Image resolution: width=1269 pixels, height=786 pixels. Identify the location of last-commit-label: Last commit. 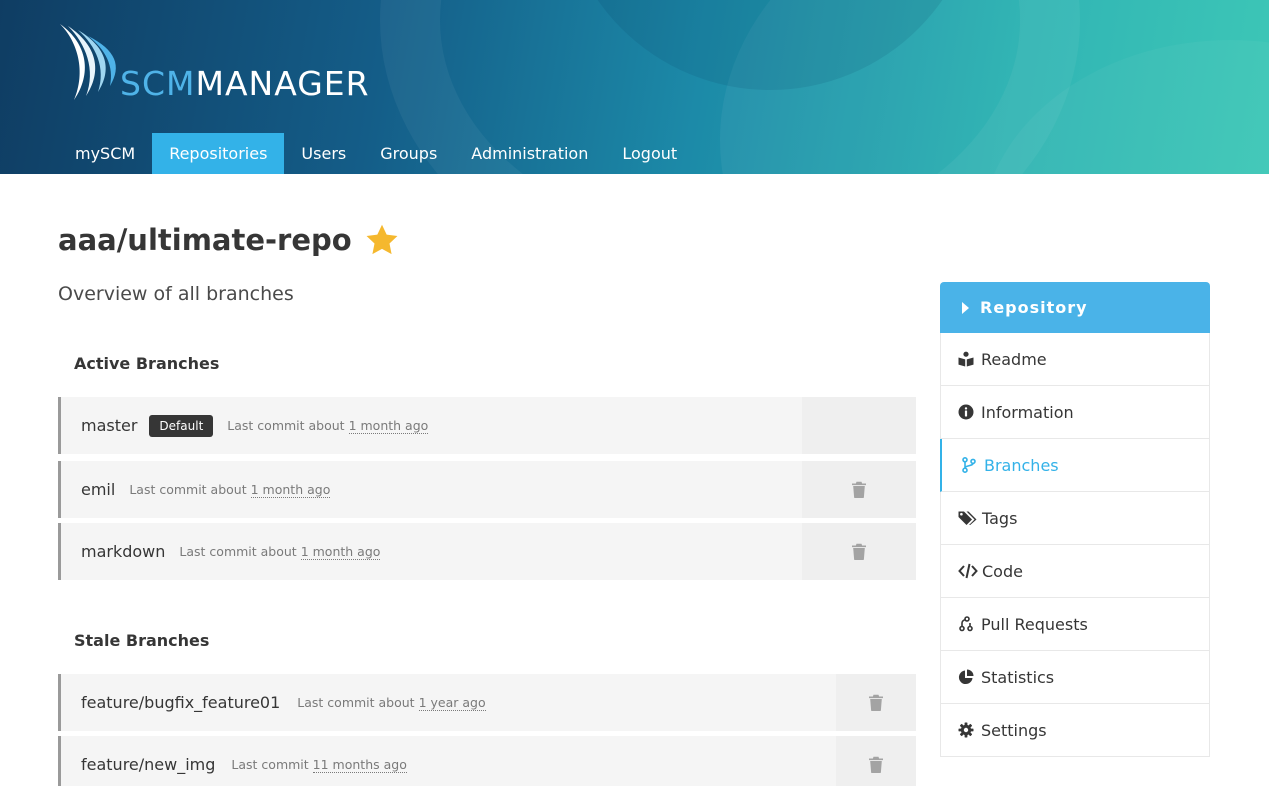
(270, 764).